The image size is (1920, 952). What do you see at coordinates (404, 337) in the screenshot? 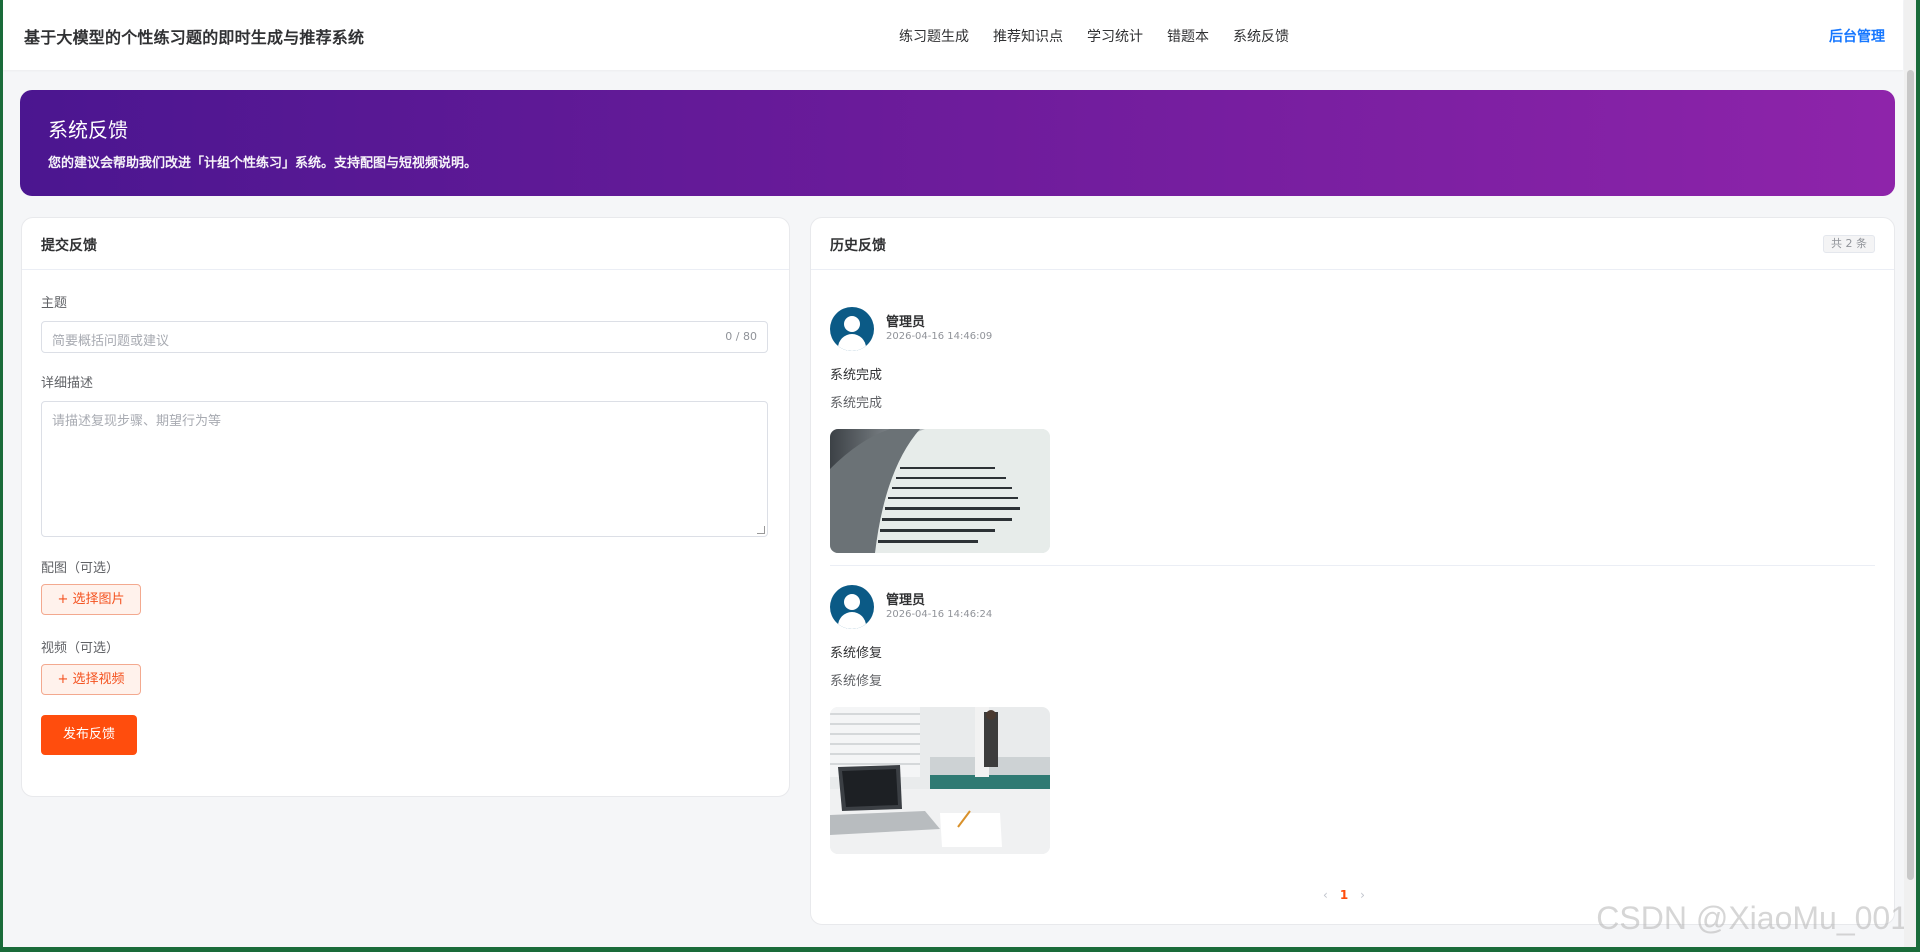
I see `subject-input: 简要概括问题或建议 0 / 80` at bounding box center [404, 337].